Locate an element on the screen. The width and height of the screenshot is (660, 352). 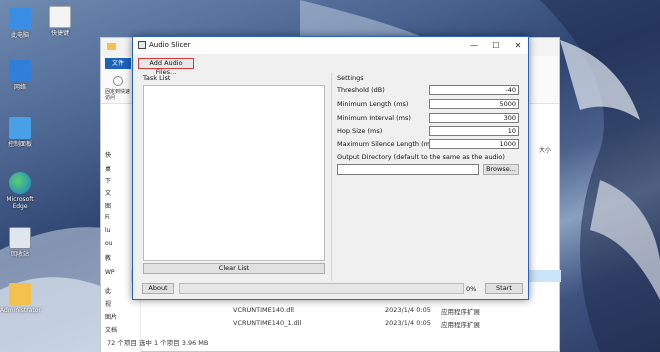
settings-label: Settings is located at coordinates (350, 78).